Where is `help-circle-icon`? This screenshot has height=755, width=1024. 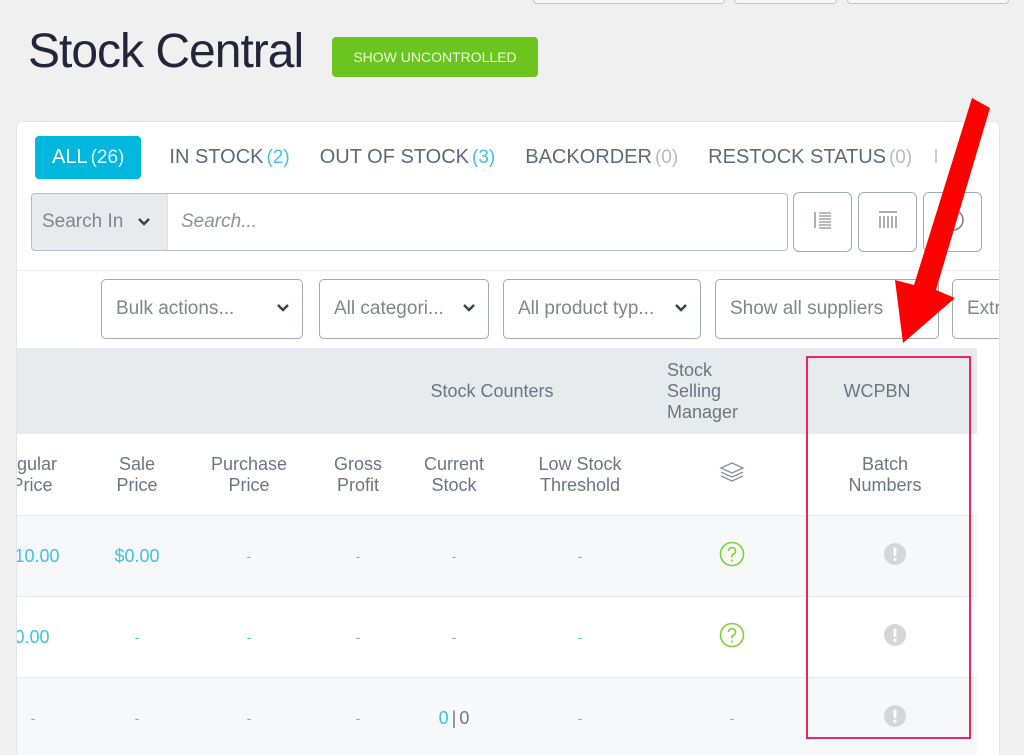 help-circle-icon is located at coordinates (953, 222).